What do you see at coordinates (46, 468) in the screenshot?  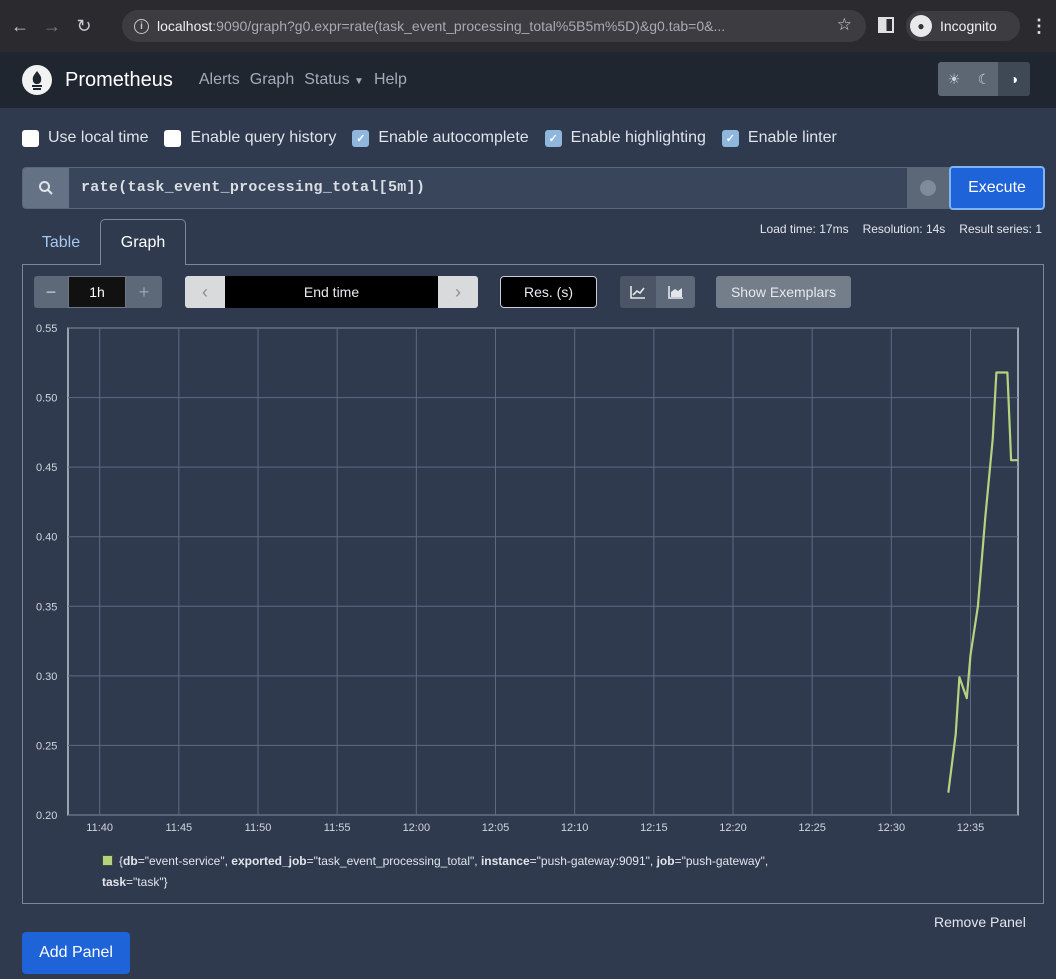 I see `y-tick-label: 0.45` at bounding box center [46, 468].